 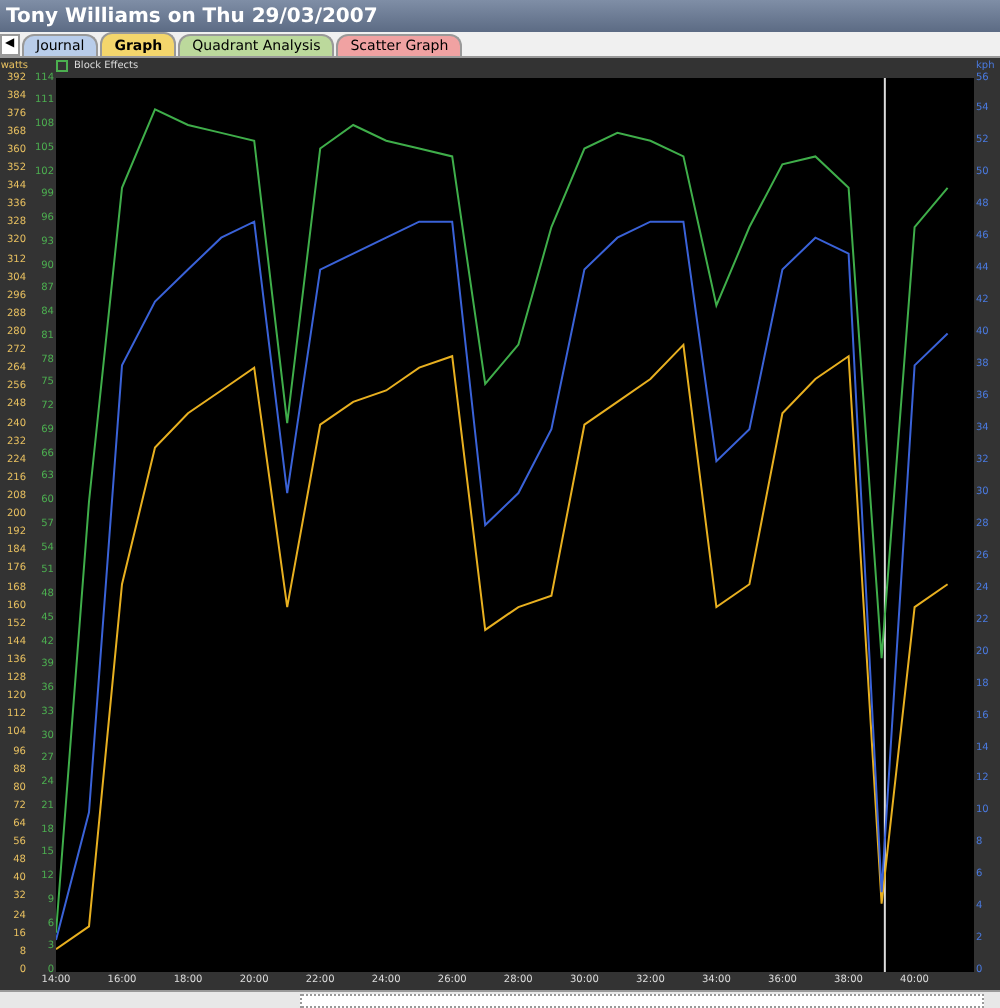 I want to click on legend-icon, so click(x=62, y=66).